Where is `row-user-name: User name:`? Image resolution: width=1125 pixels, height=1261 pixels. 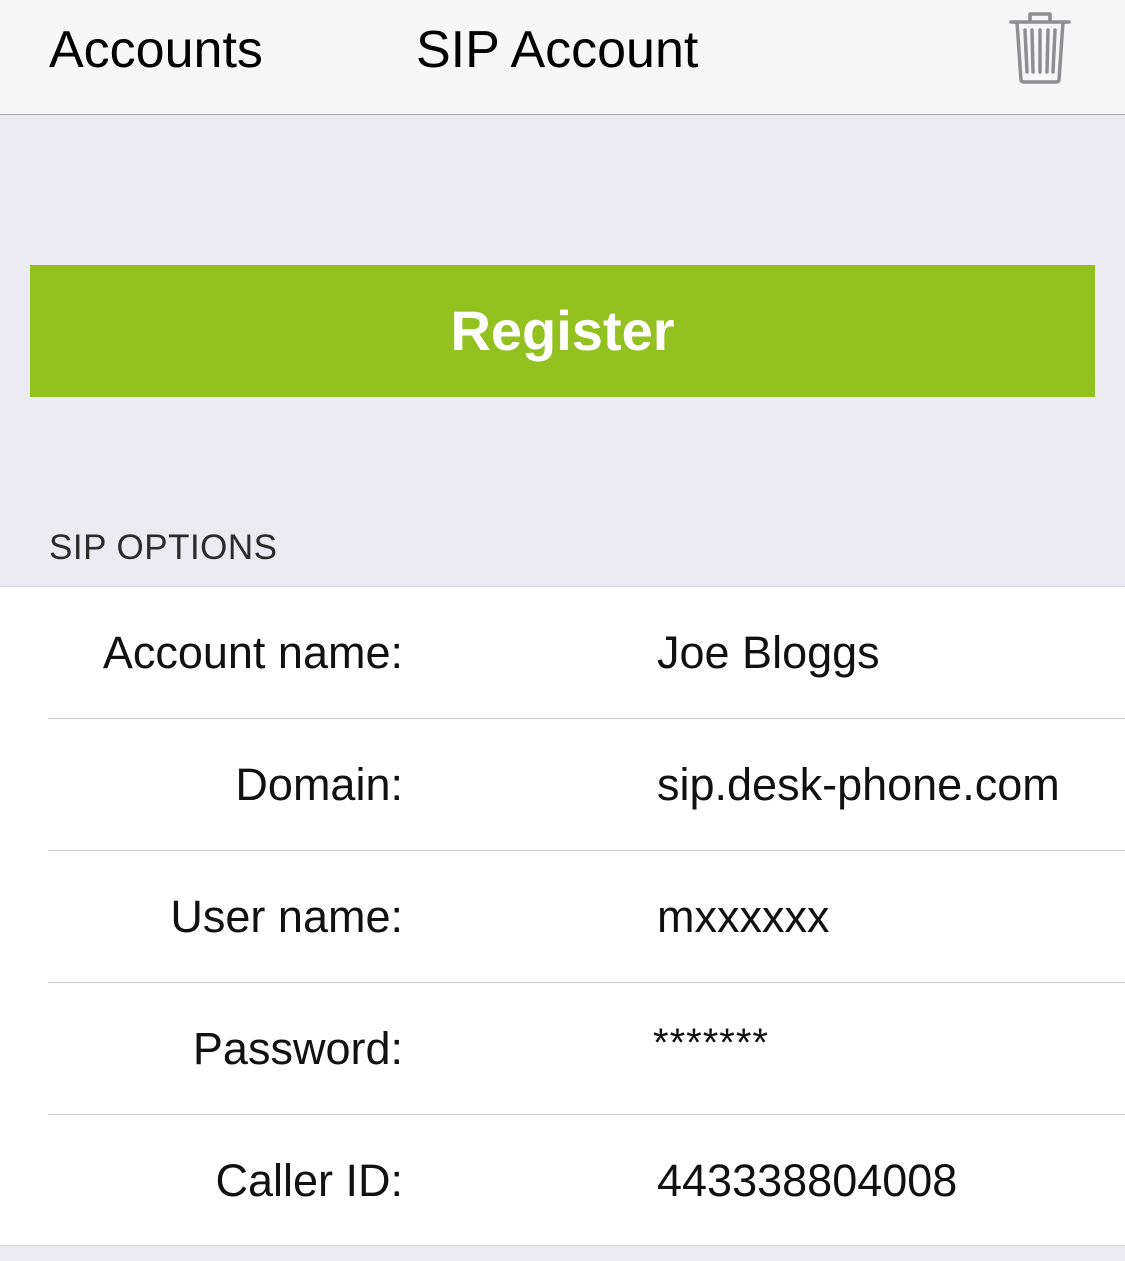 row-user-name: User name: is located at coordinates (562, 917).